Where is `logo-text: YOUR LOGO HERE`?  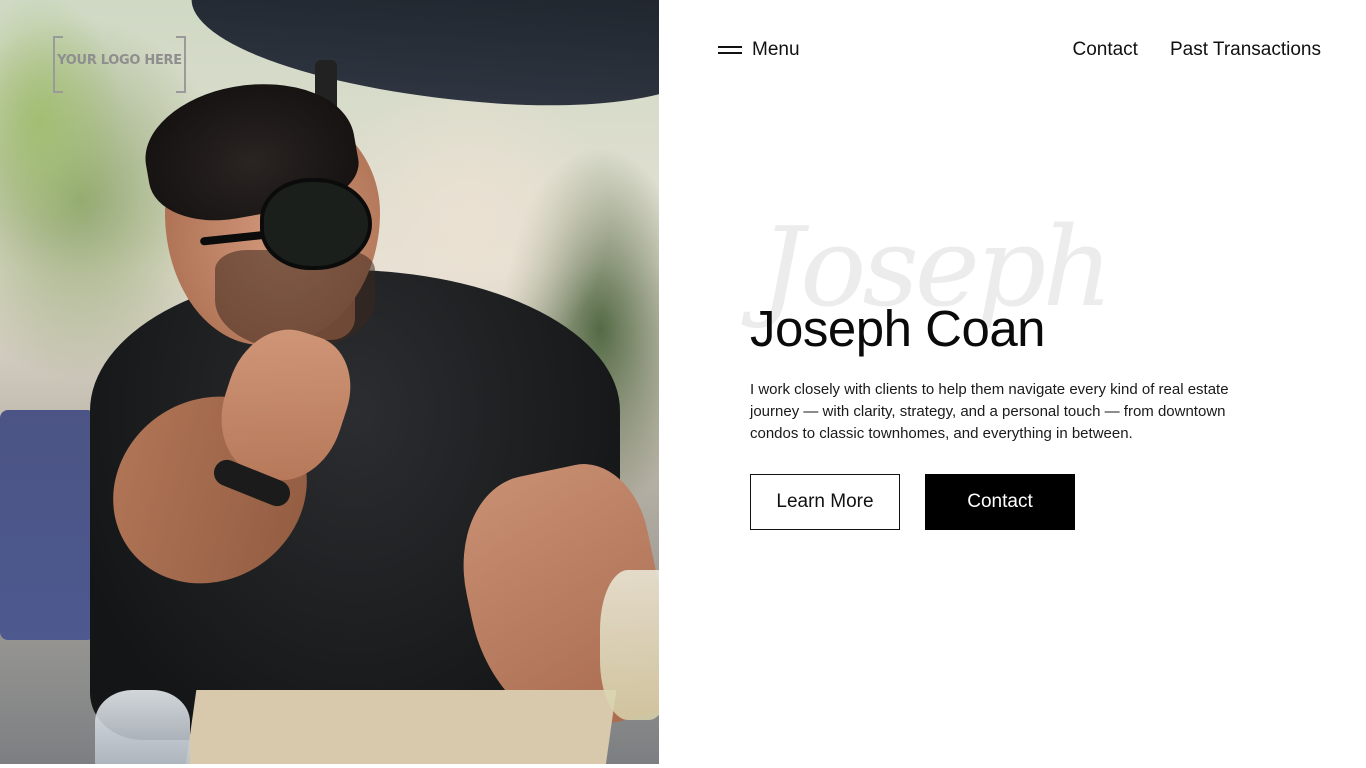
logo-text: YOUR LOGO HERE is located at coordinates (119, 60).